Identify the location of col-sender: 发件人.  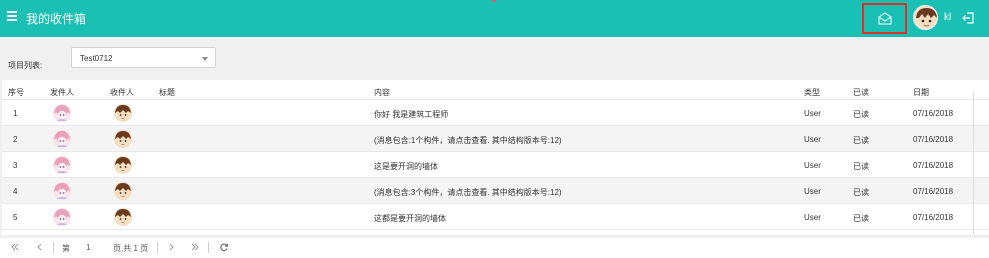
(62, 92).